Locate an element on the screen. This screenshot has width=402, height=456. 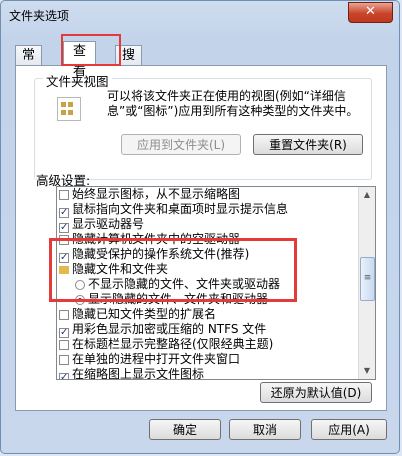
close-icon: ✕ is located at coordinates (370, 11).